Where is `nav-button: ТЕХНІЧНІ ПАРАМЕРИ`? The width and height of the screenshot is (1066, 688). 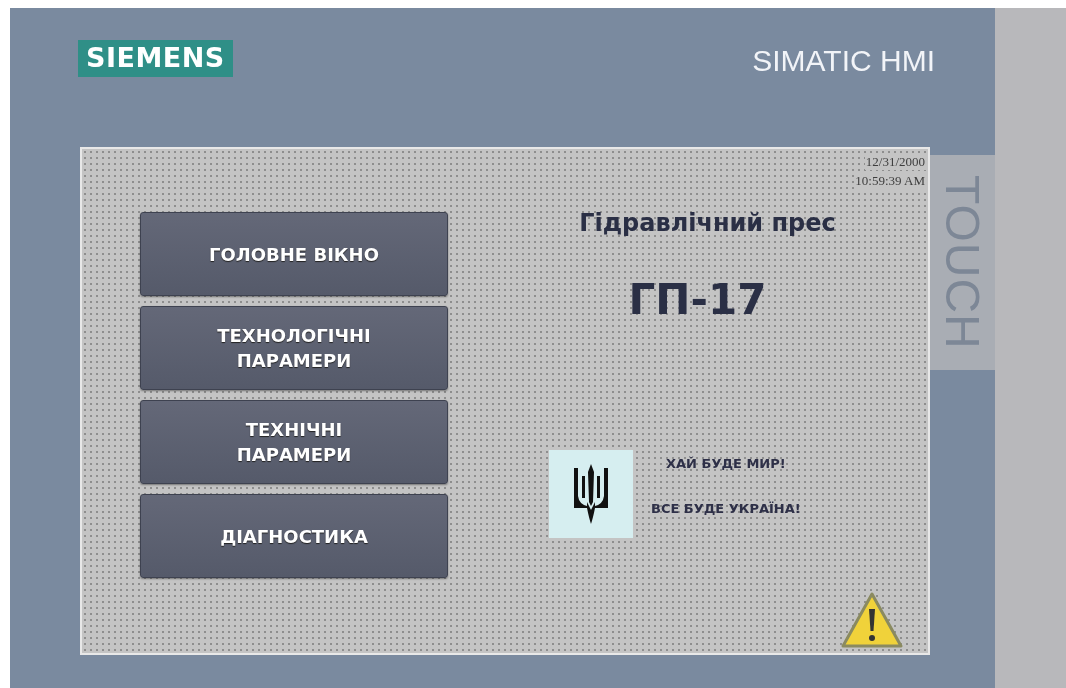
nav-button: ТЕХНІЧНІ ПАРАМЕРИ is located at coordinates (294, 442).